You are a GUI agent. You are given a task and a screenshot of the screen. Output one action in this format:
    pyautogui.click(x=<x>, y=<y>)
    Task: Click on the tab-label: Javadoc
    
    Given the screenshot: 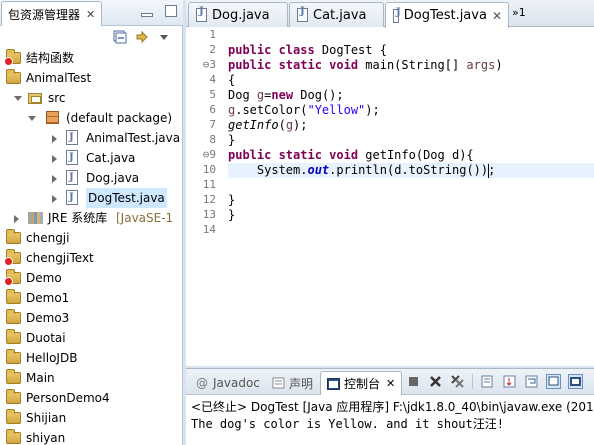 What is the action you would take?
    pyautogui.click(x=236, y=383)
    